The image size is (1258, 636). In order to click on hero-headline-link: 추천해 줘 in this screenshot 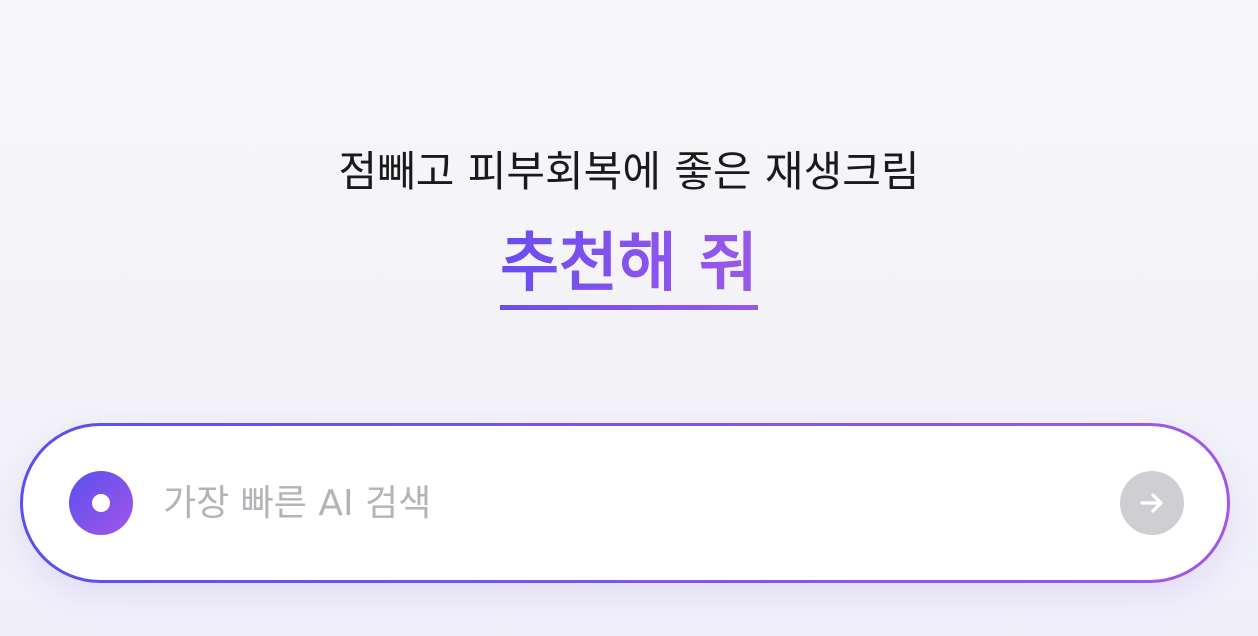, I will do `click(629, 267)`.